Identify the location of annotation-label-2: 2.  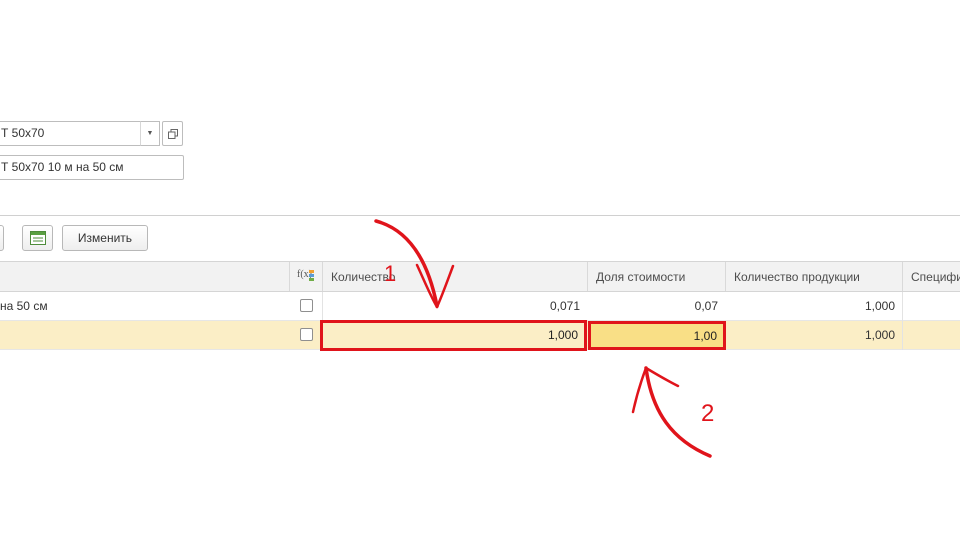
(707, 413).